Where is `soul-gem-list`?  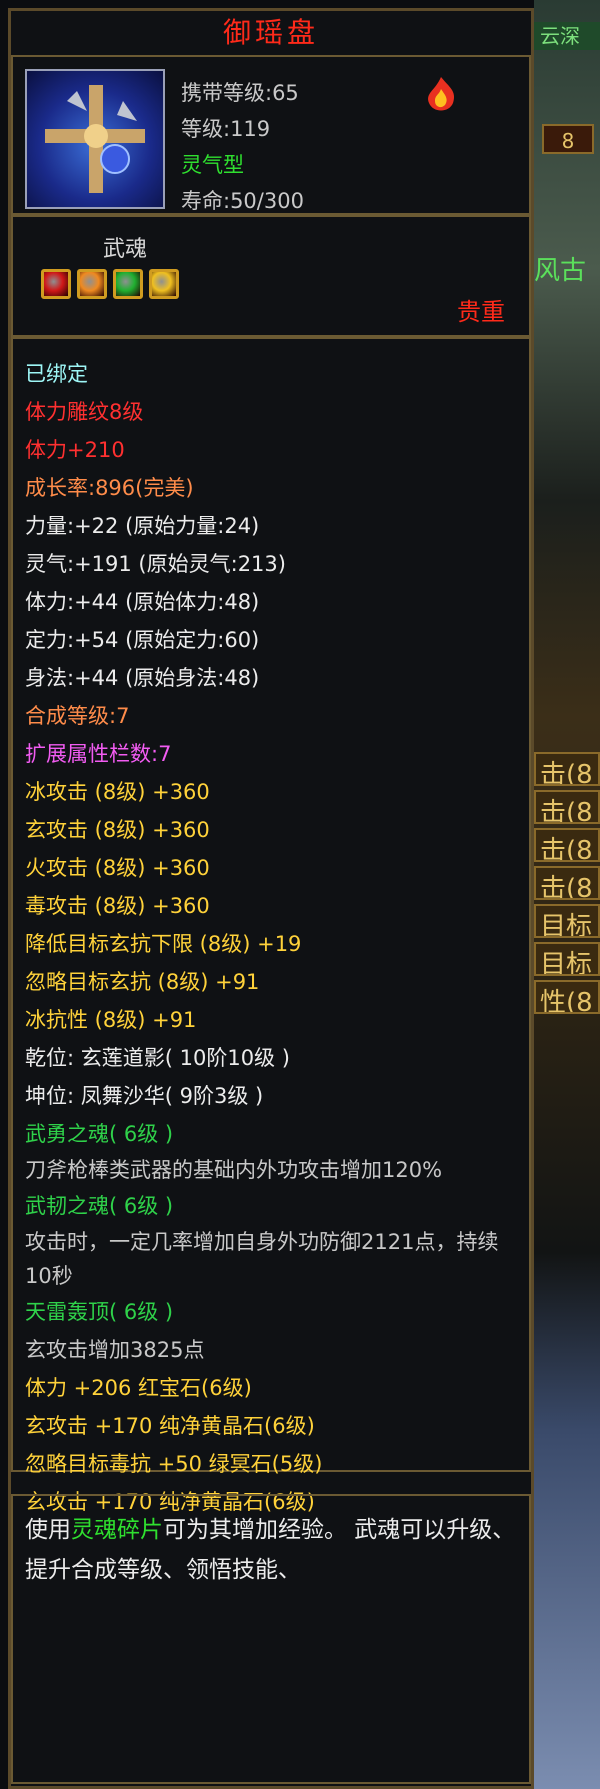 soul-gem-list is located at coordinates (110, 284).